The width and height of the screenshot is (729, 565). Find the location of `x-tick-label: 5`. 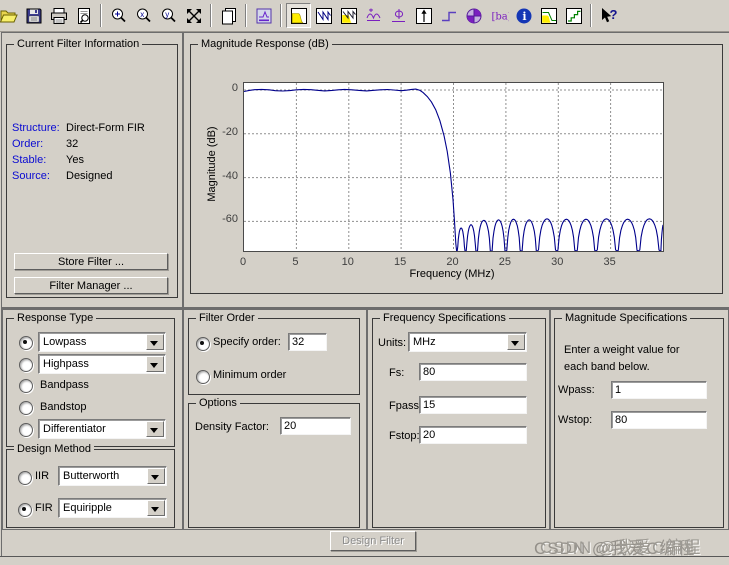

x-tick-label: 5 is located at coordinates (295, 262).